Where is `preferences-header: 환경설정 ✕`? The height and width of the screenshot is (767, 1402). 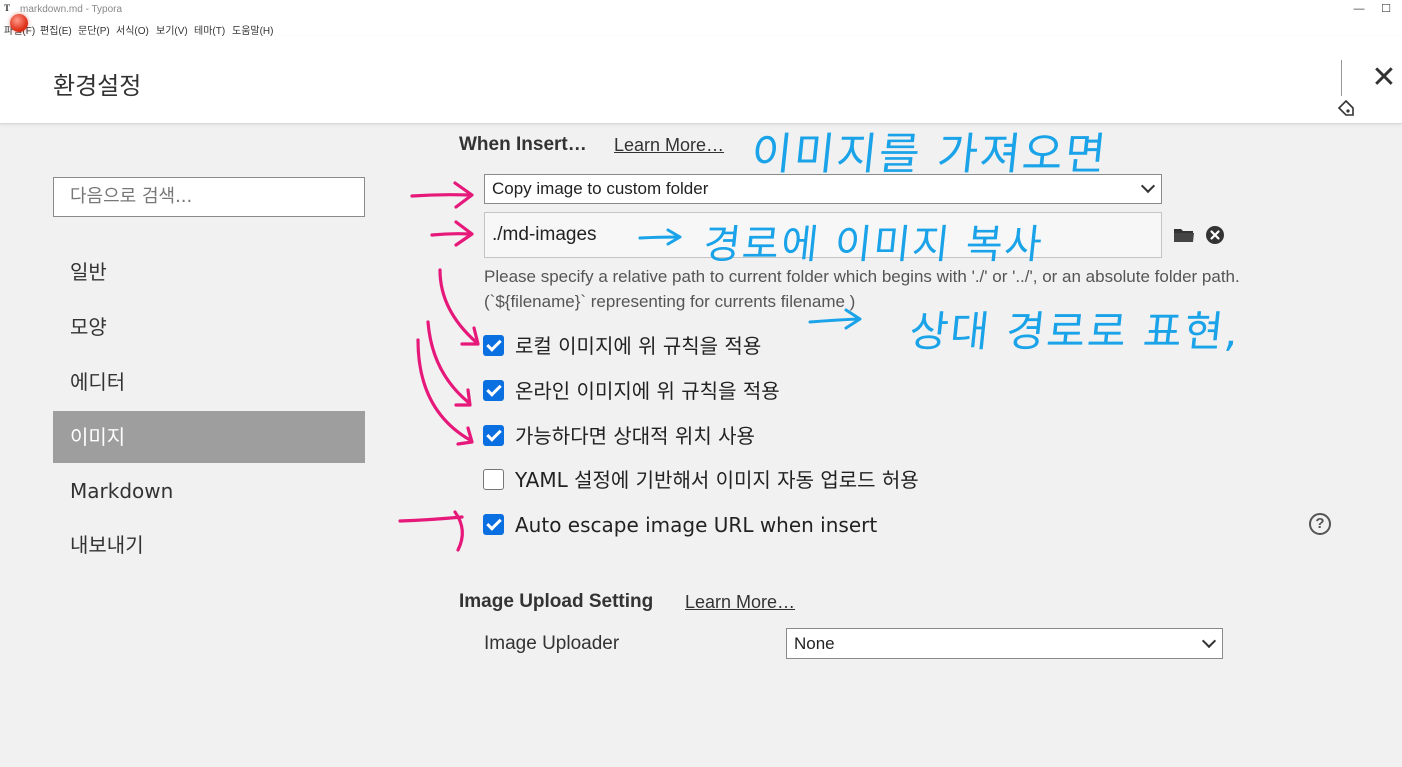 preferences-header: 환경설정 ✕ is located at coordinates (701, 80).